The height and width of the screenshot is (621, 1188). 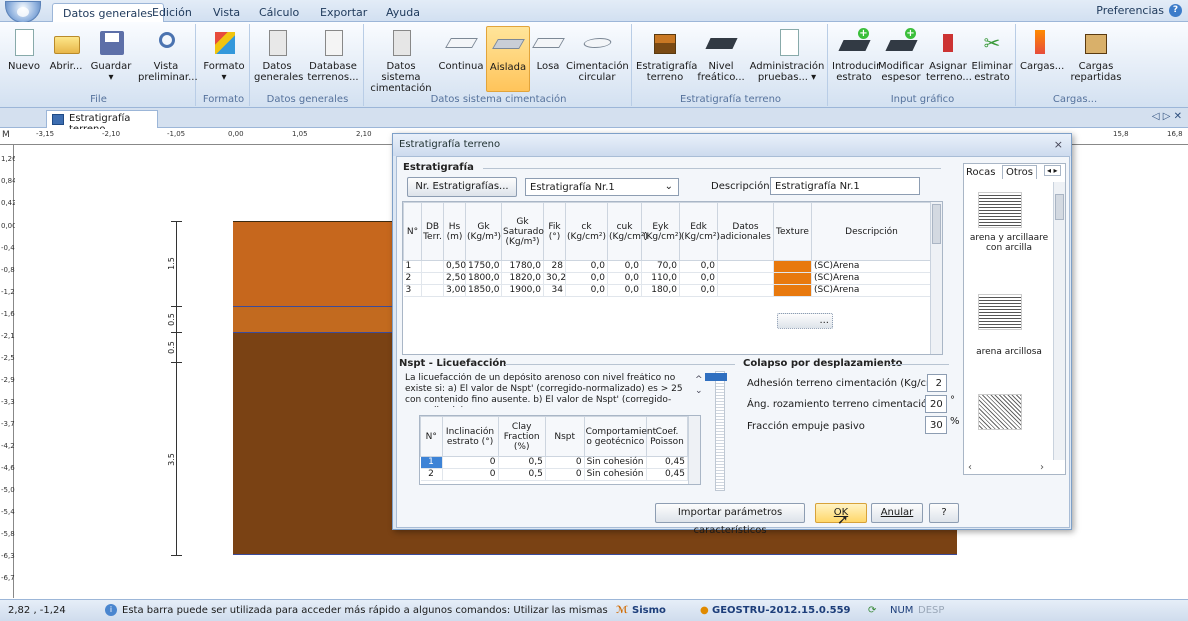 I want to click on help-icon: ?, so click(x=1175, y=10).